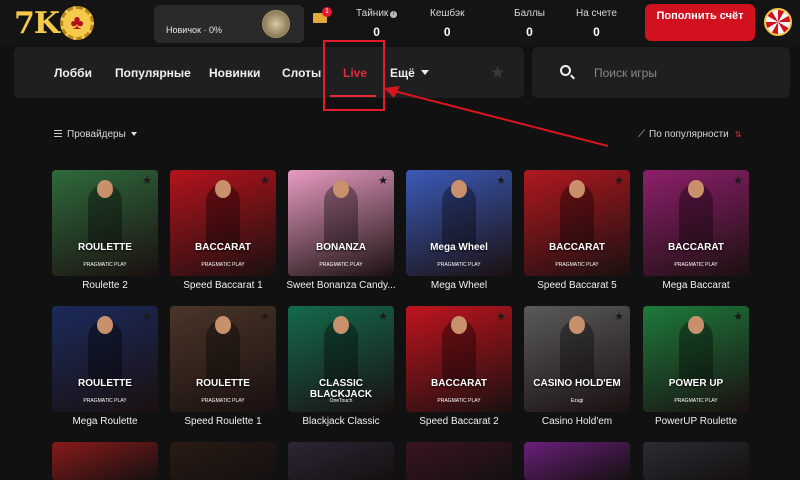 The height and width of the screenshot is (480, 800). Describe the element at coordinates (77, 23) in the screenshot. I see `logo-club-icon: ♣` at that location.